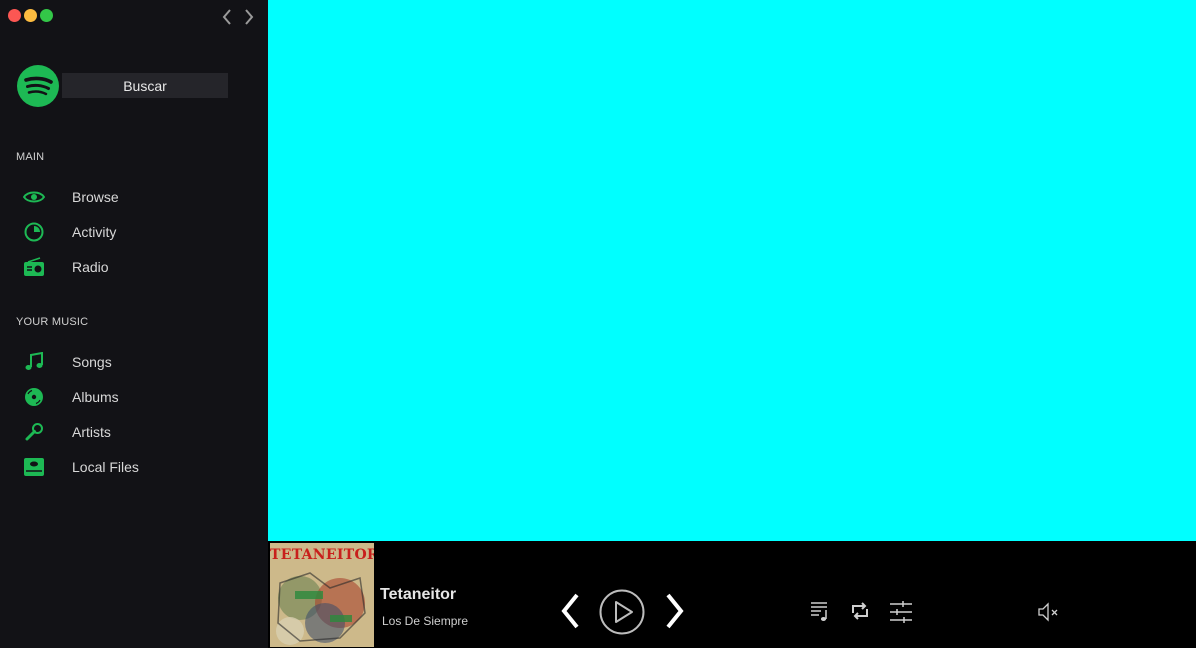 This screenshot has width=1196, height=648. Describe the element at coordinates (418, 595) in the screenshot. I see `track-title: Tetaneitor` at that location.